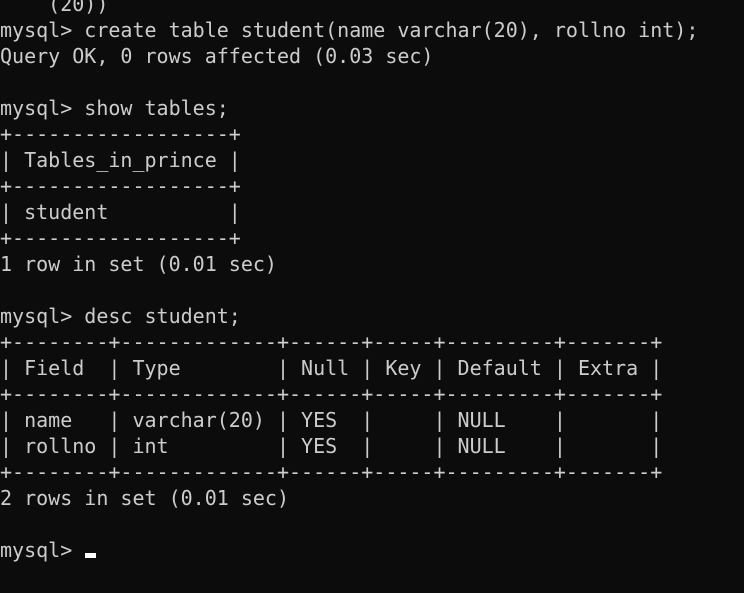  I want to click on terminal-line: 2 rows in set (0.01 sec), so click(144, 498).